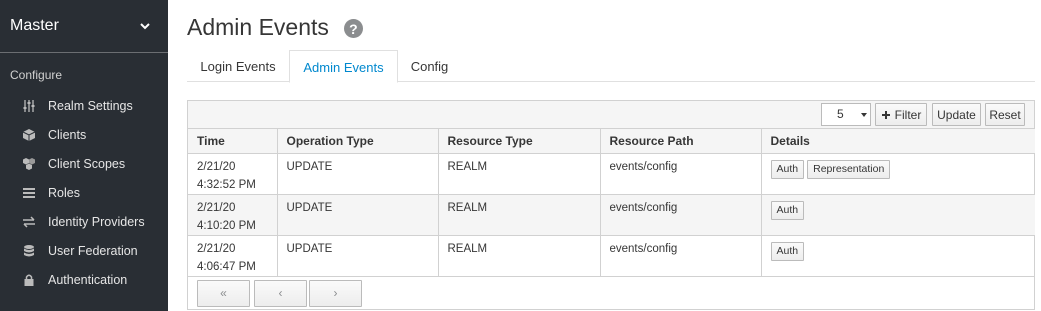 The width and height of the screenshot is (1041, 311). I want to click on help-icon: ?, so click(353, 28).